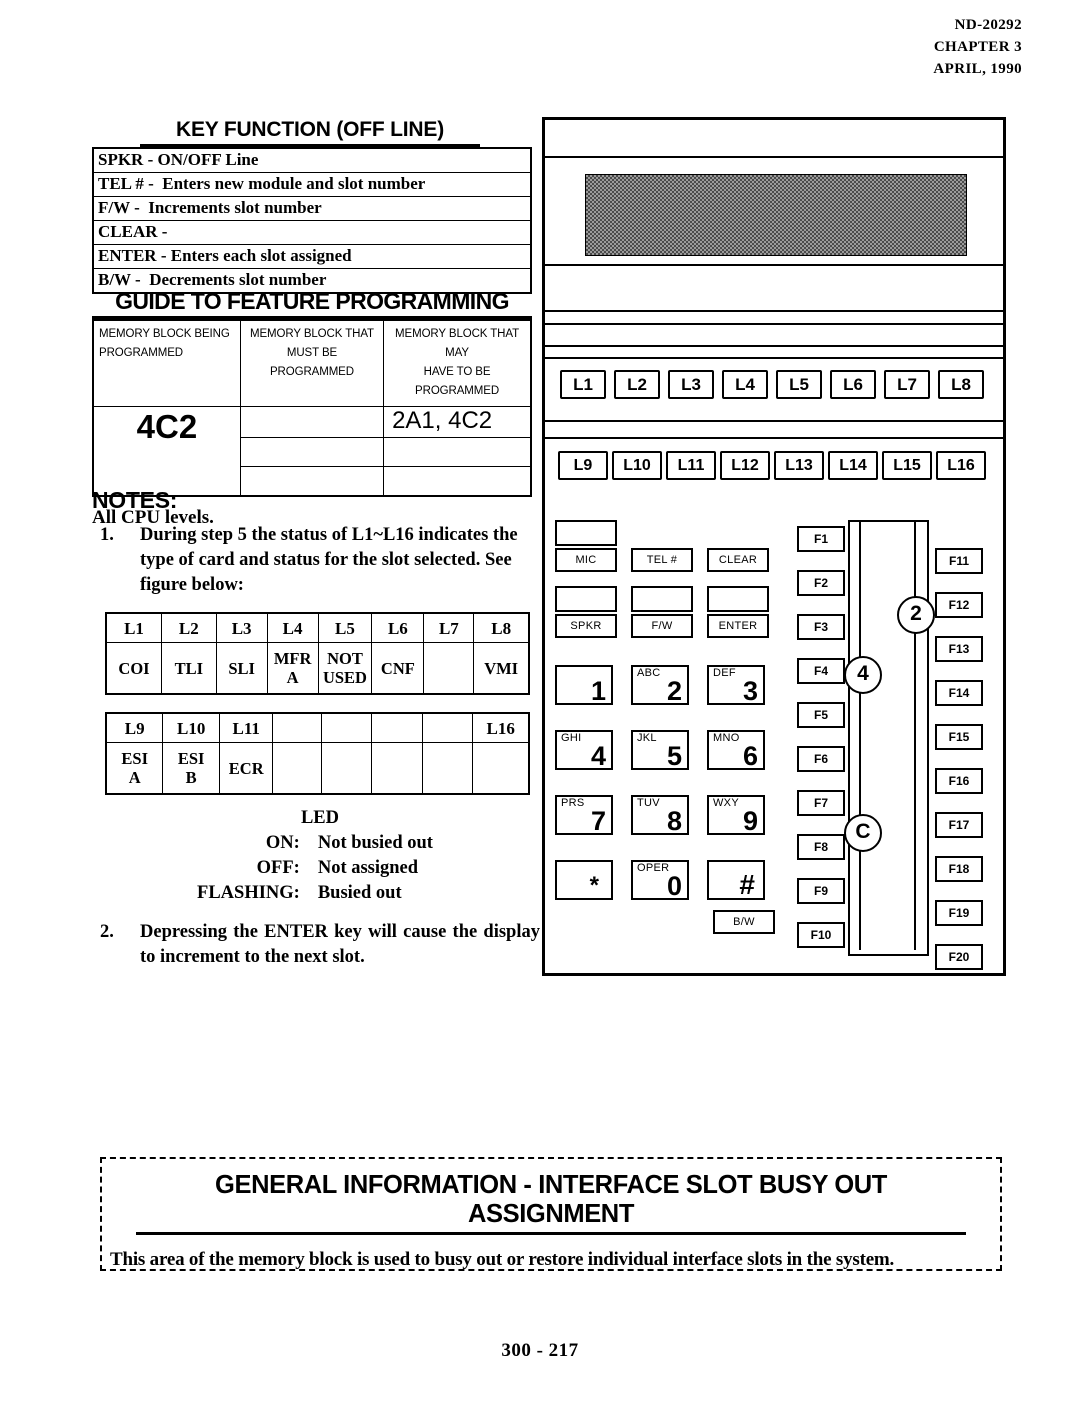  What do you see at coordinates (584, 815) in the screenshot?
I see `keypad-key-7: PRS 7` at bounding box center [584, 815].